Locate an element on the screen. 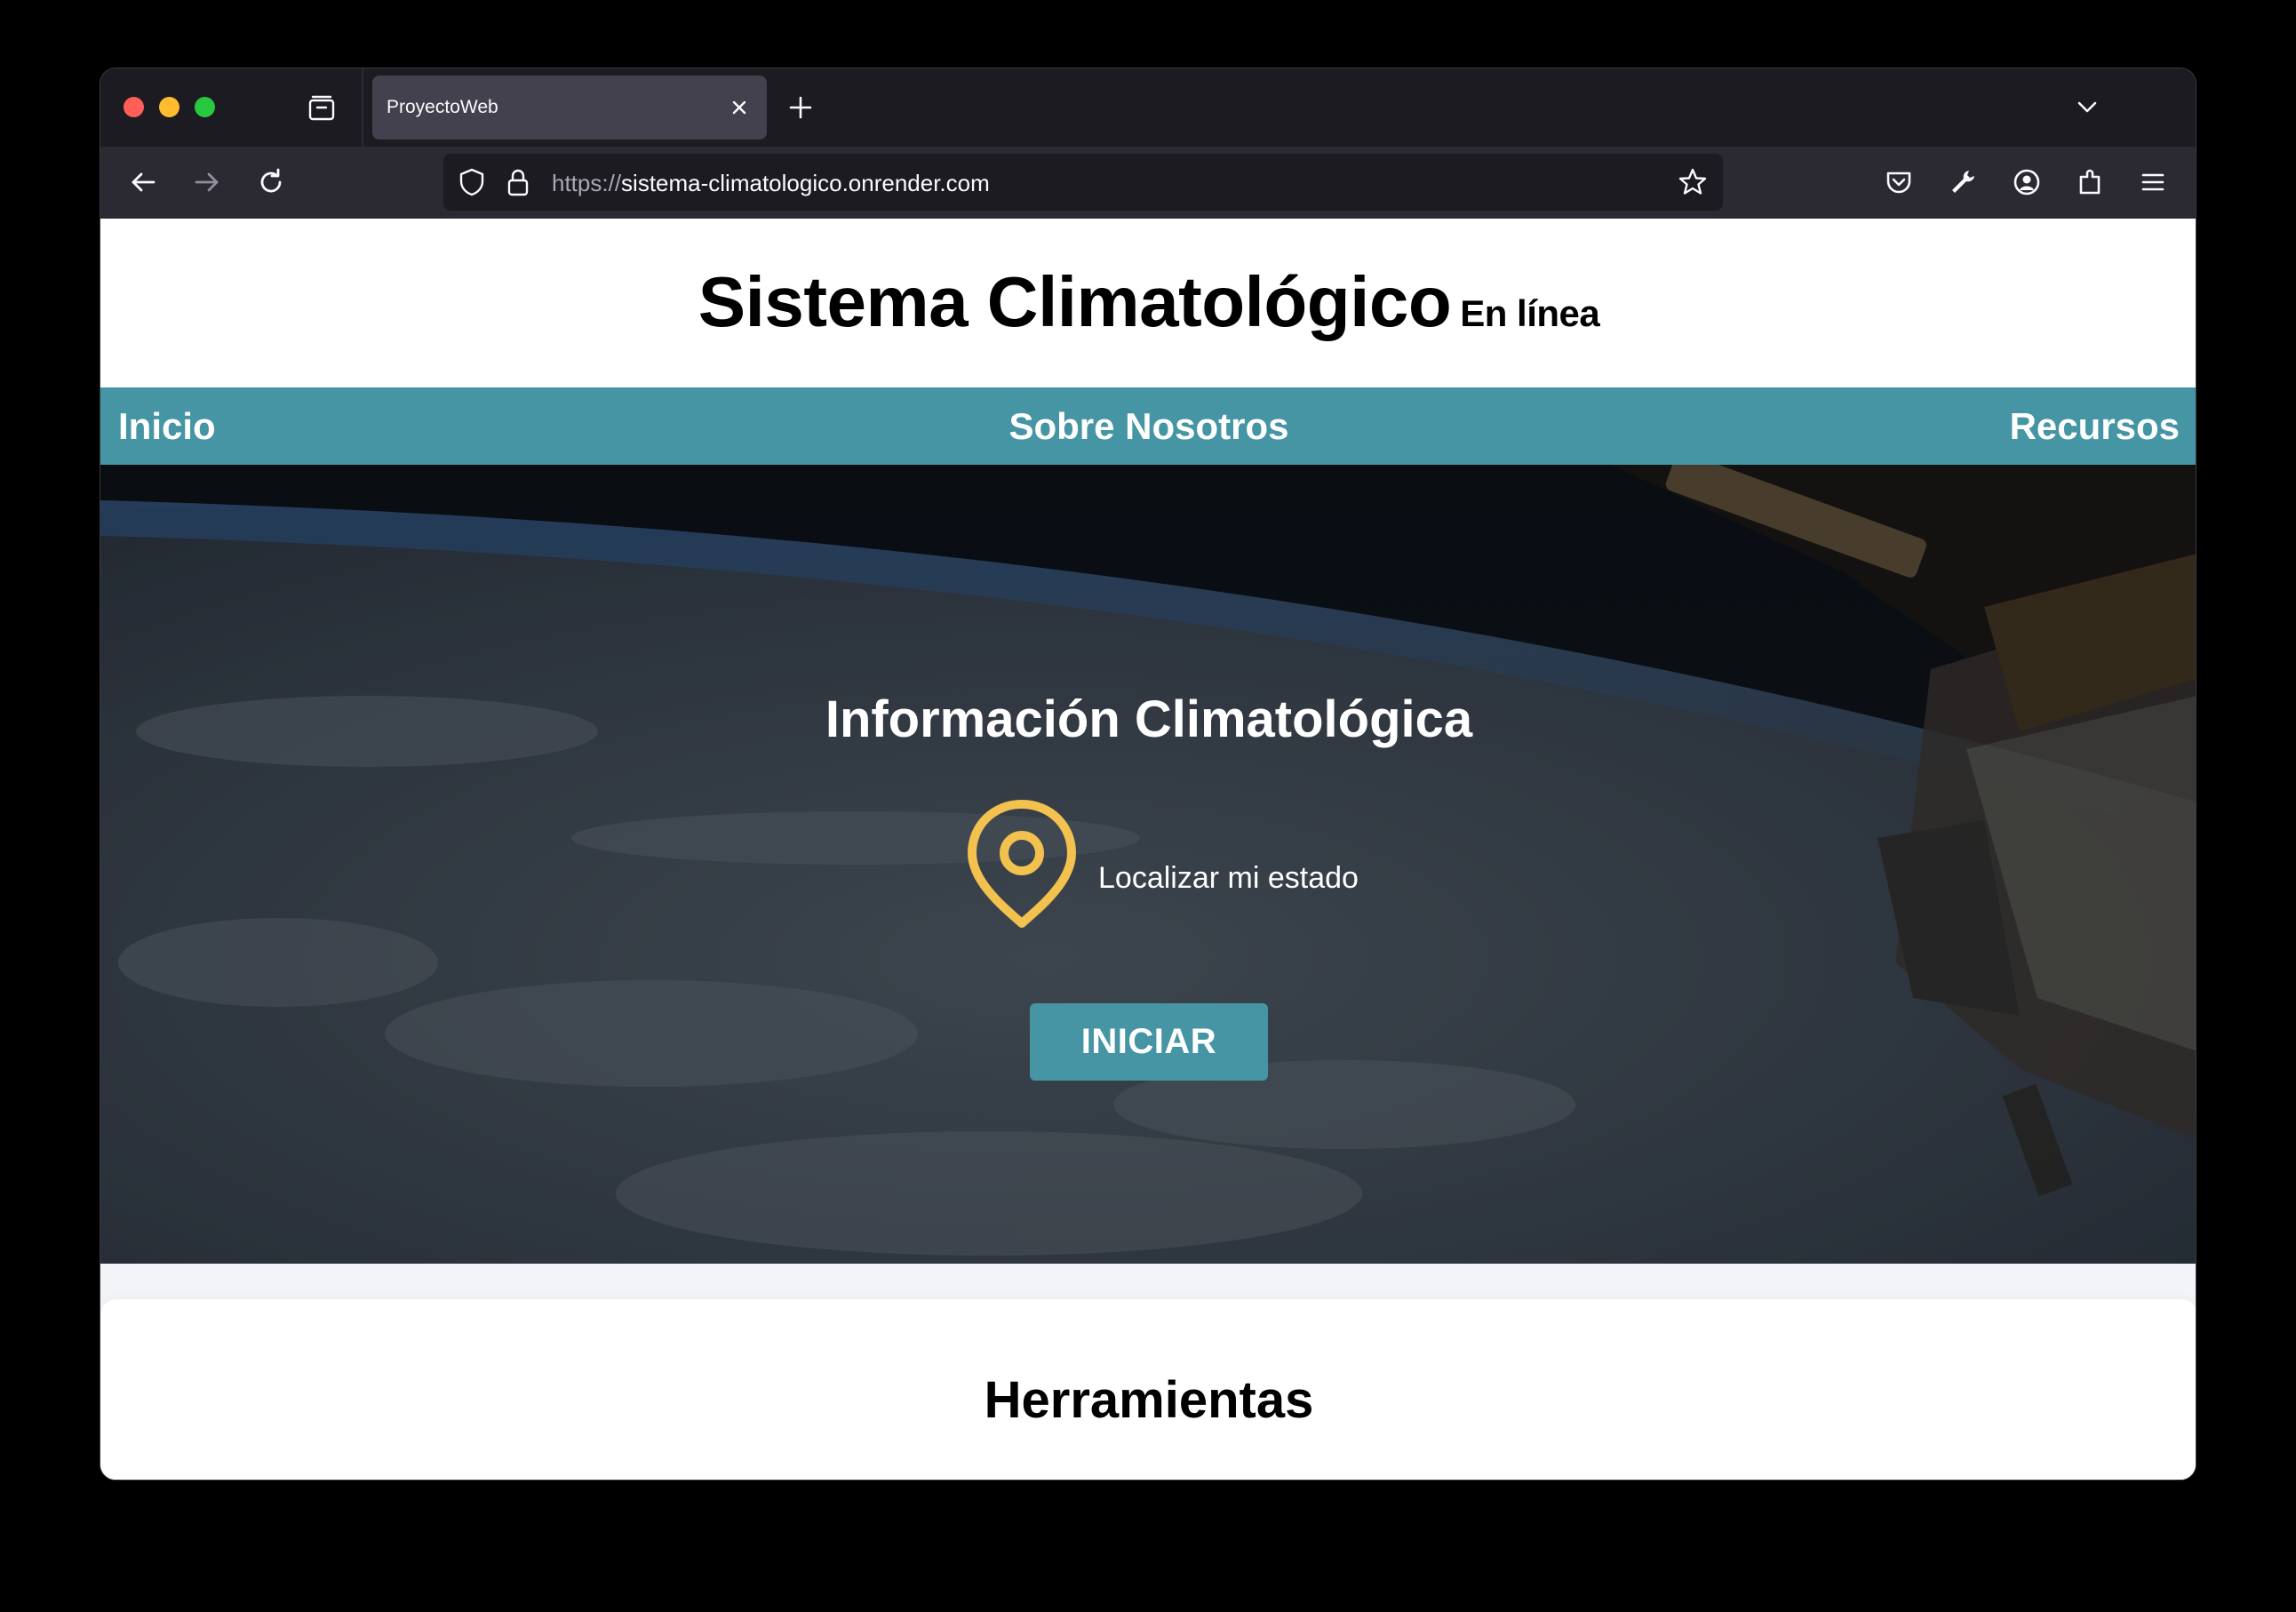 The image size is (2296, 1612). tools-heading: Herramientas is located at coordinates (1149, 1400).